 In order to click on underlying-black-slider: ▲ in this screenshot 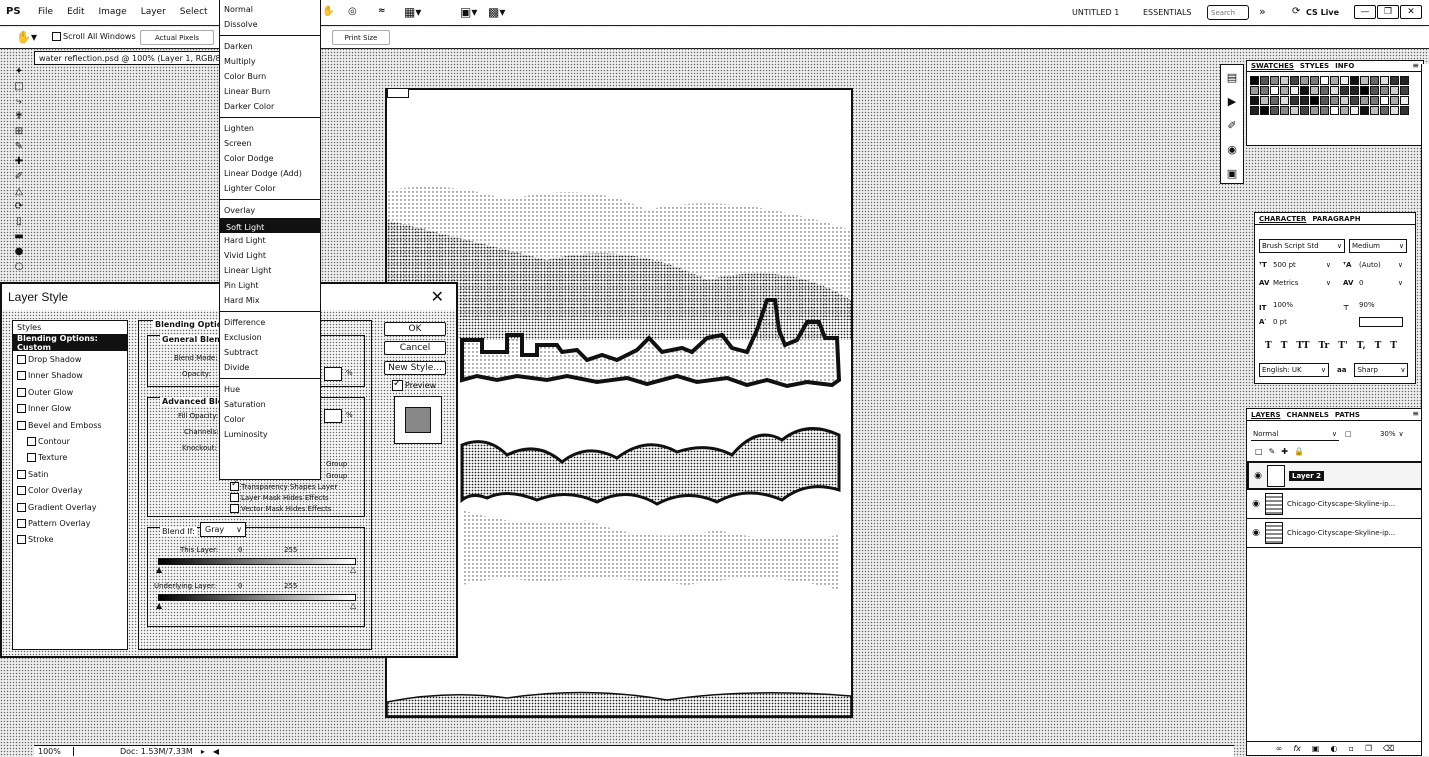, I will do `click(159, 605)`.